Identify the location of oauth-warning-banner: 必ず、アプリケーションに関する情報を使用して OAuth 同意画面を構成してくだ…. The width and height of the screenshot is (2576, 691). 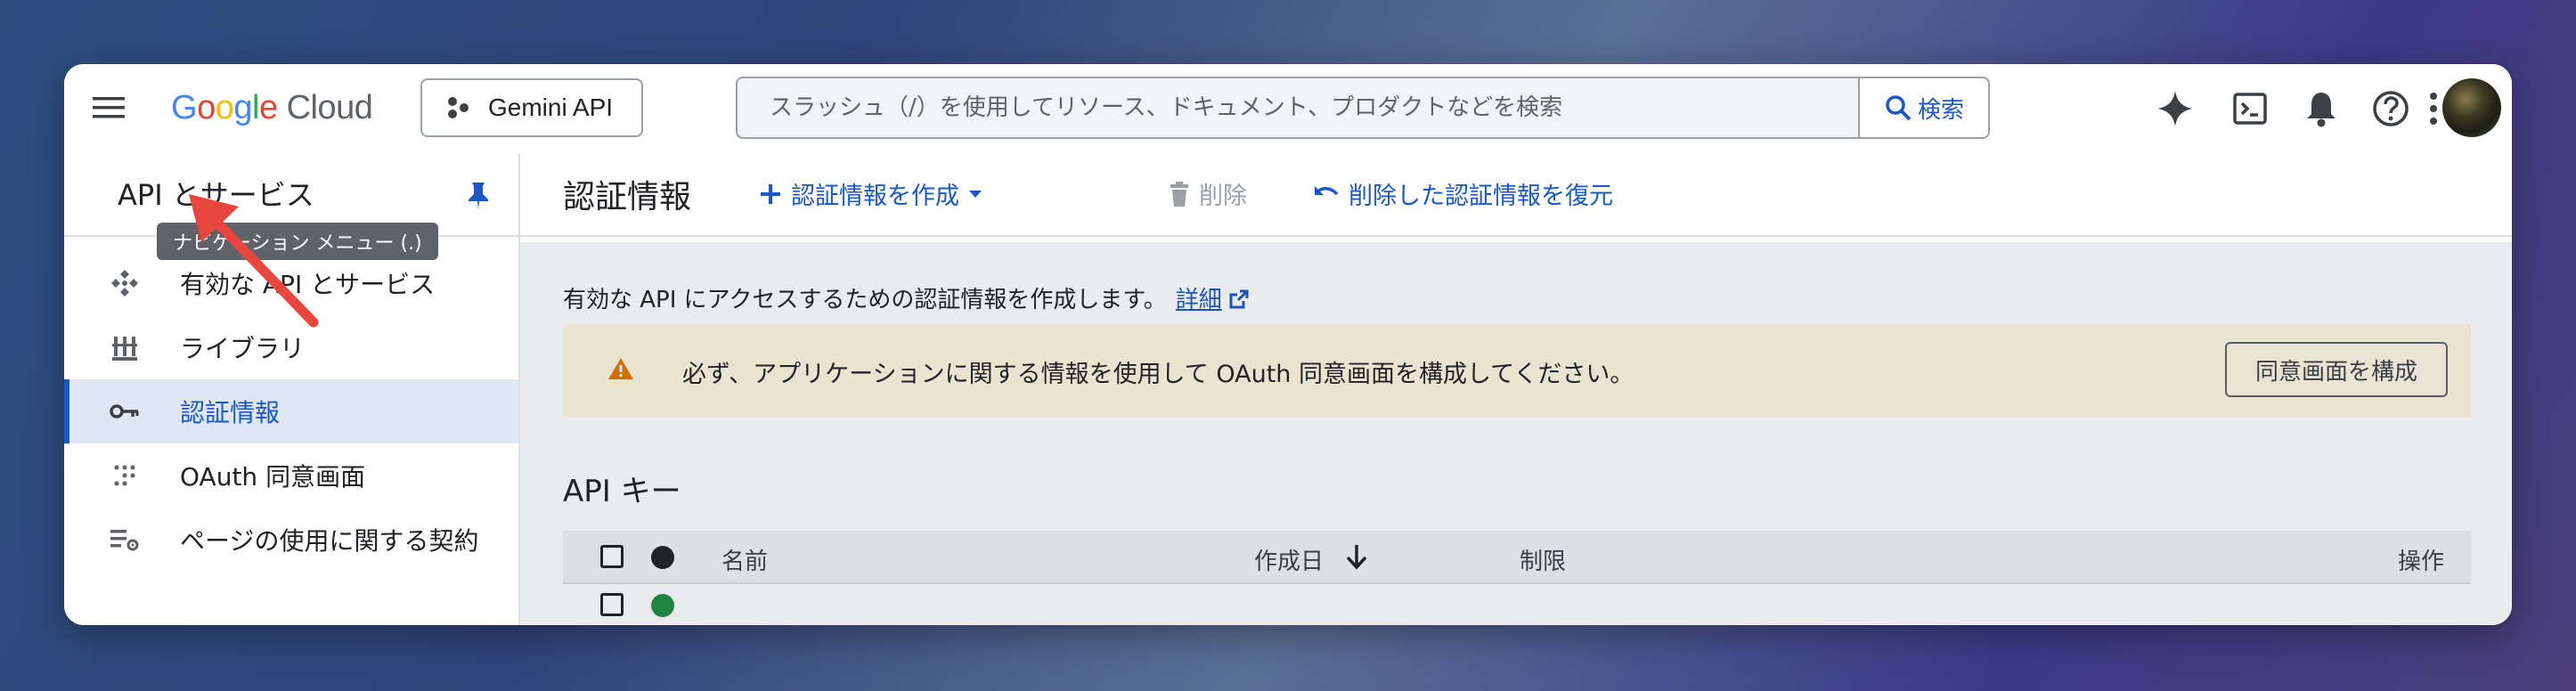
(1517, 370).